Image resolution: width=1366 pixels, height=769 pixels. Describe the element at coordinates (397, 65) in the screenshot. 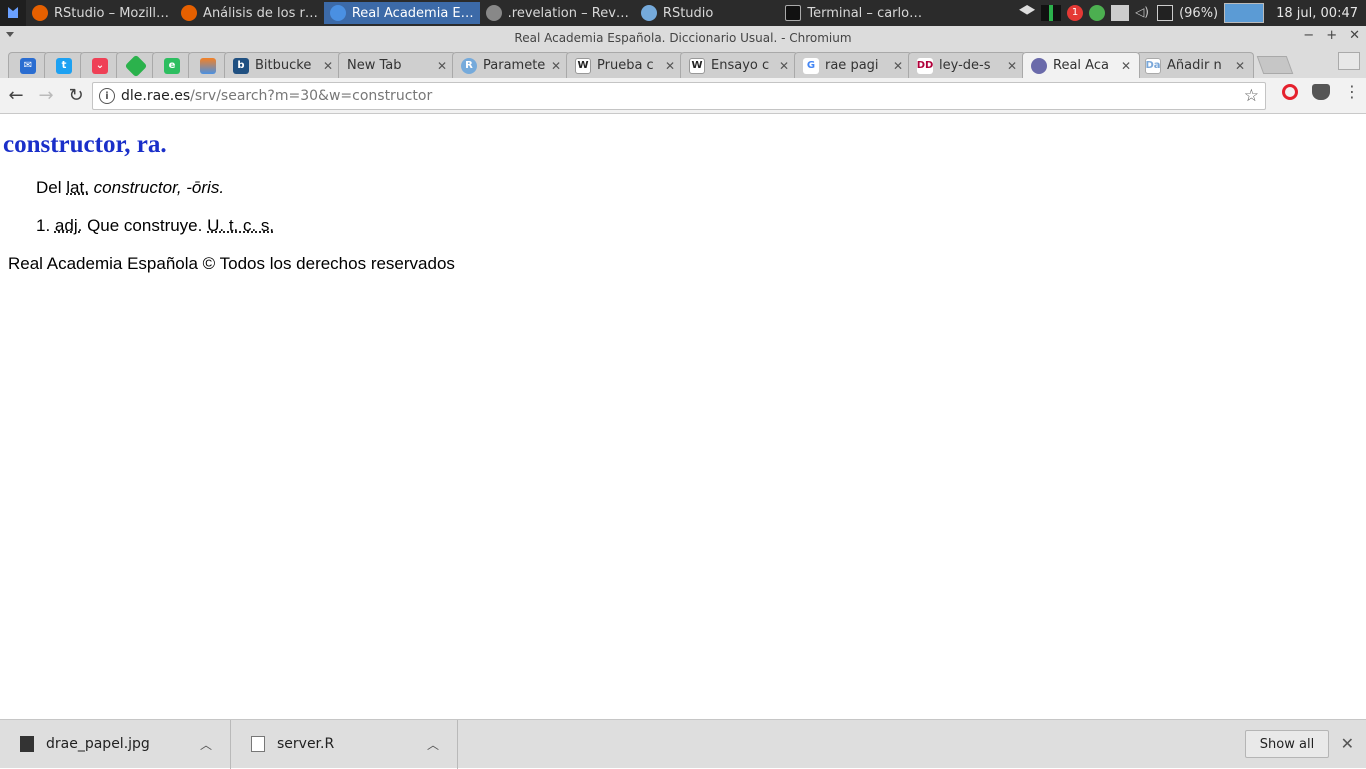

I see `tab-new-tab: New Tab ✕` at that location.